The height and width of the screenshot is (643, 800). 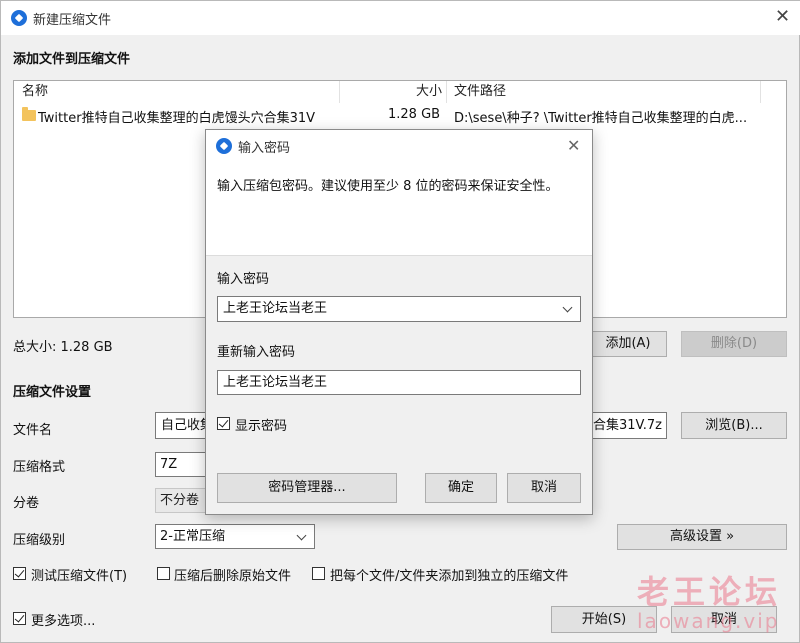 I want to click on filename-label: 文件名, so click(x=33, y=430).